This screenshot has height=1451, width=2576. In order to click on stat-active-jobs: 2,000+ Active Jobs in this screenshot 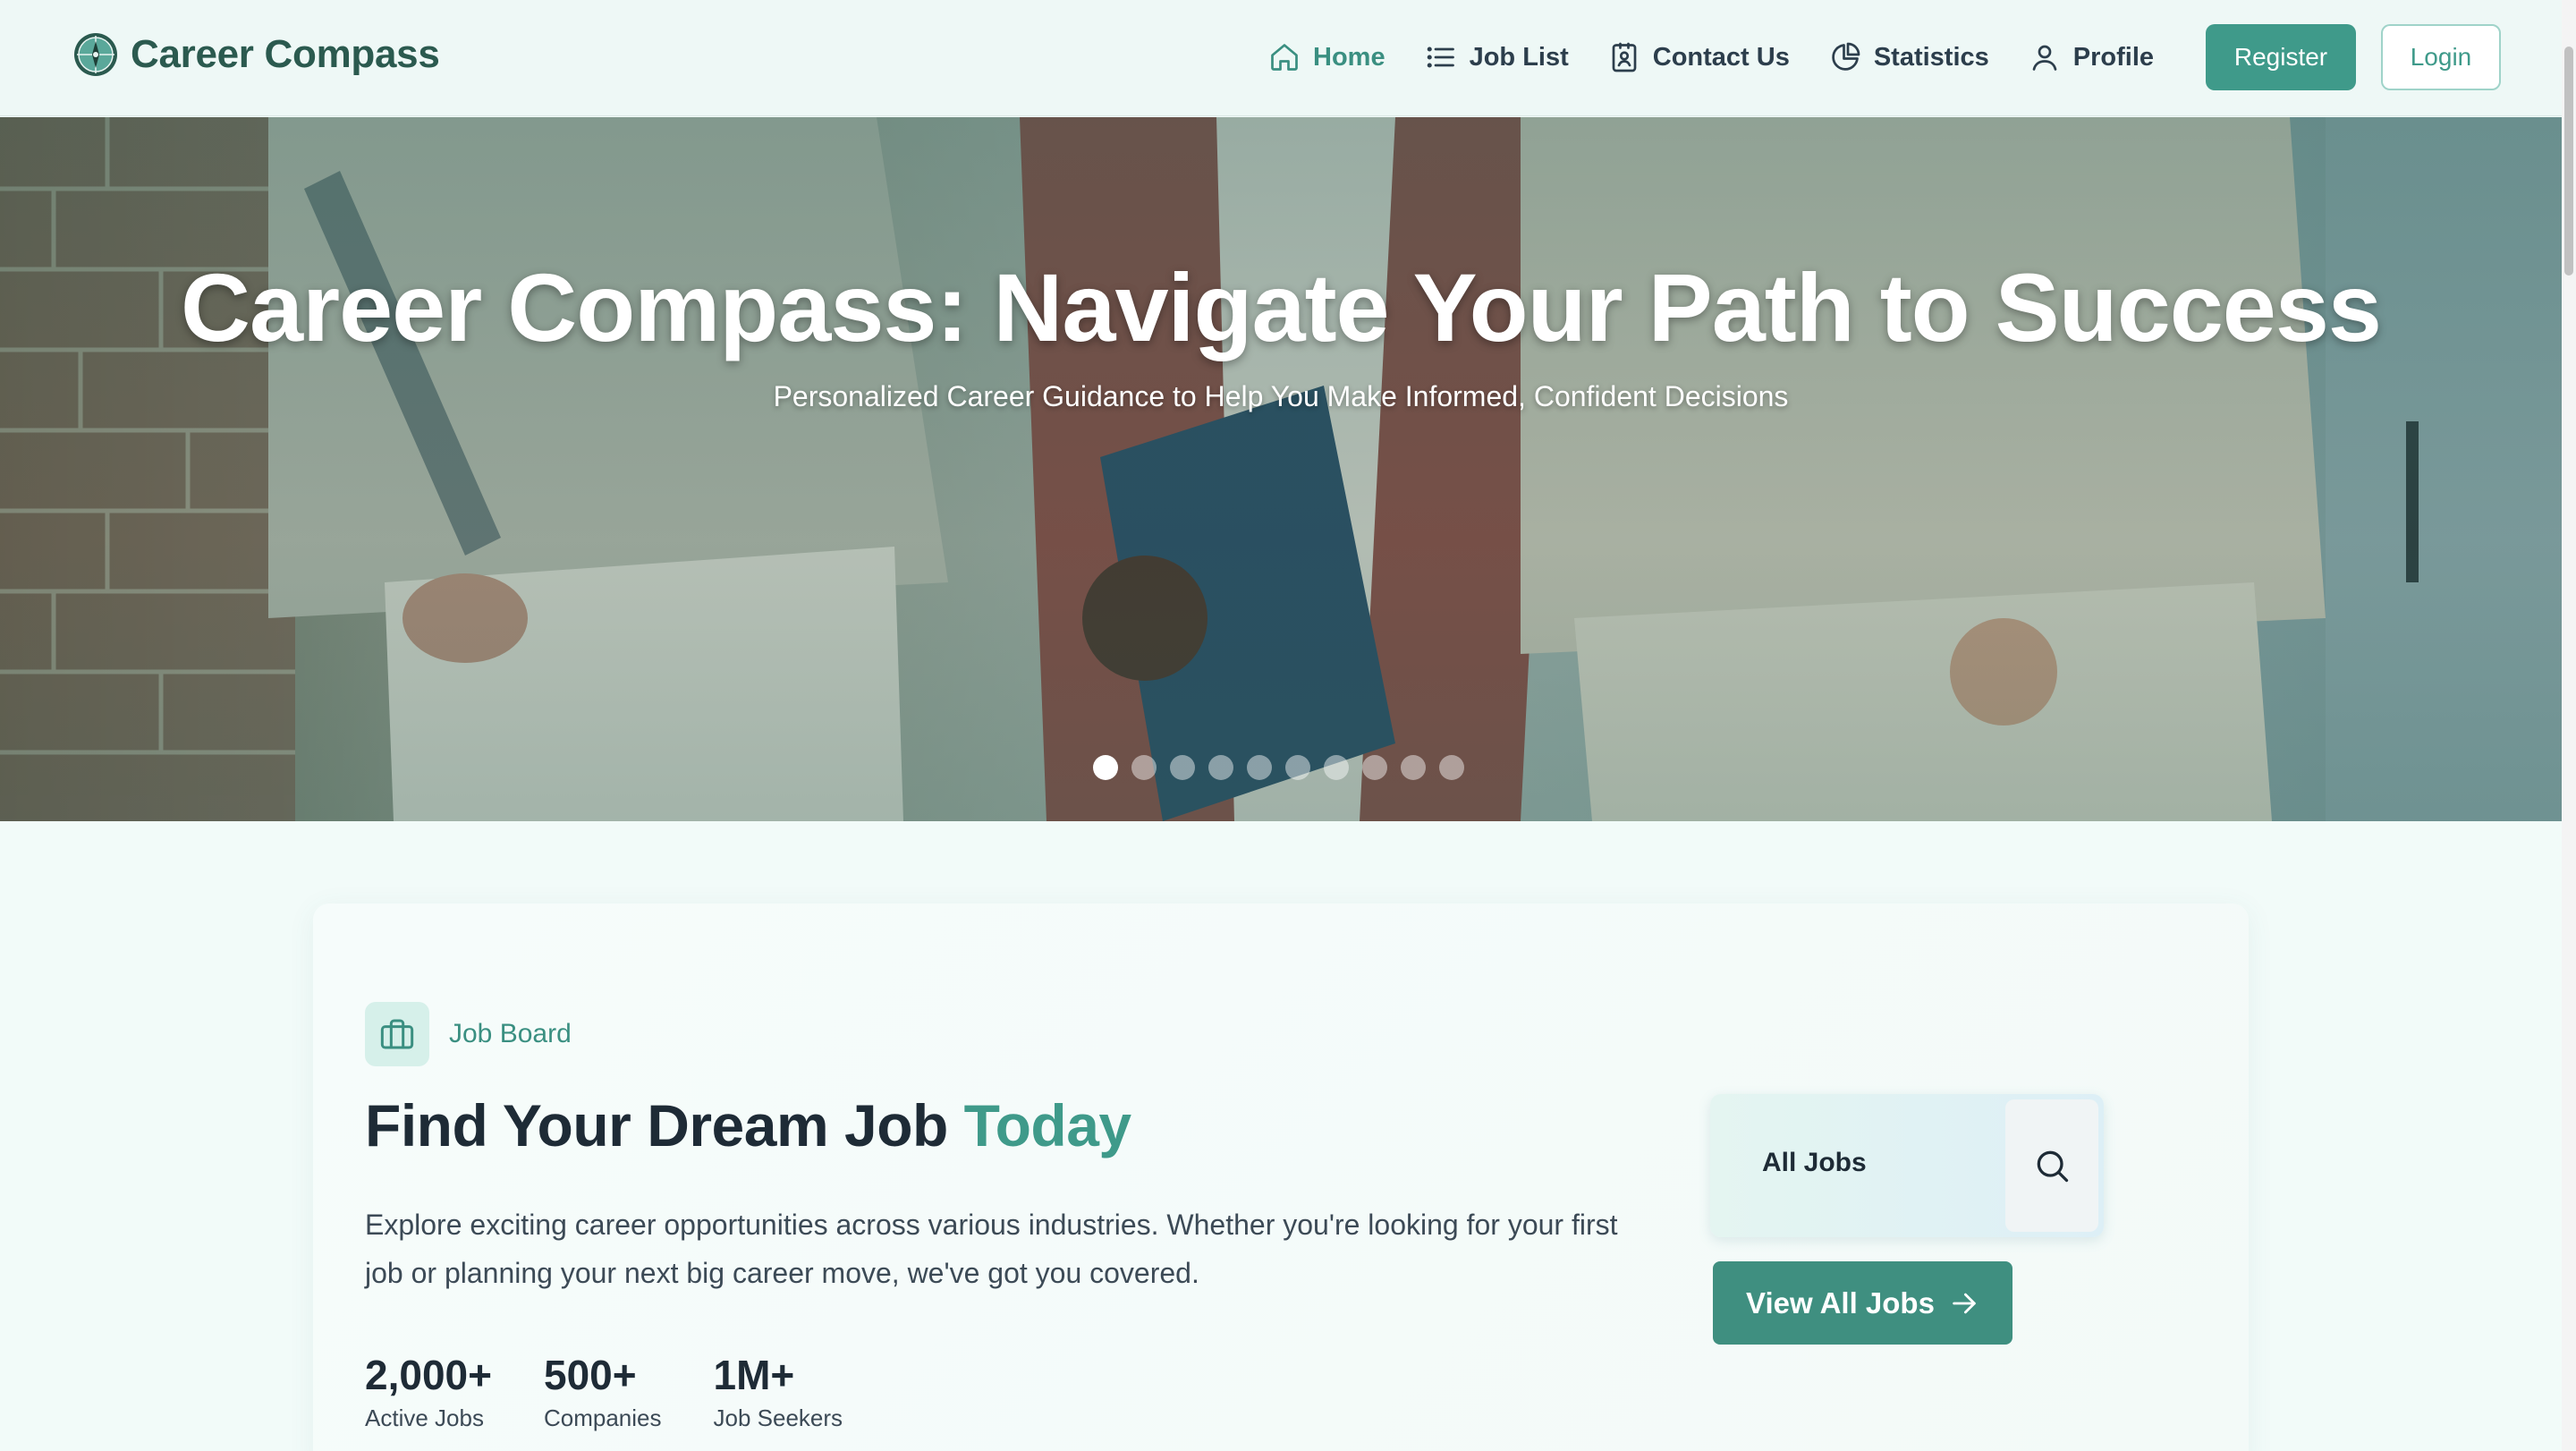, I will do `click(428, 1391)`.